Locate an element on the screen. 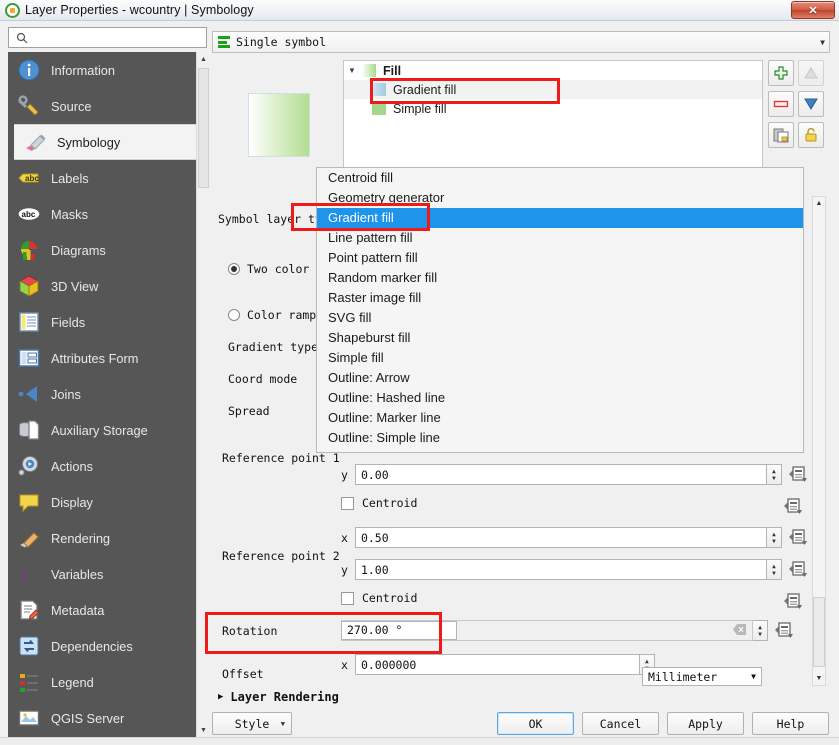 The image size is (839, 745). sidebar-item-masks: abc Masks is located at coordinates (102, 214).